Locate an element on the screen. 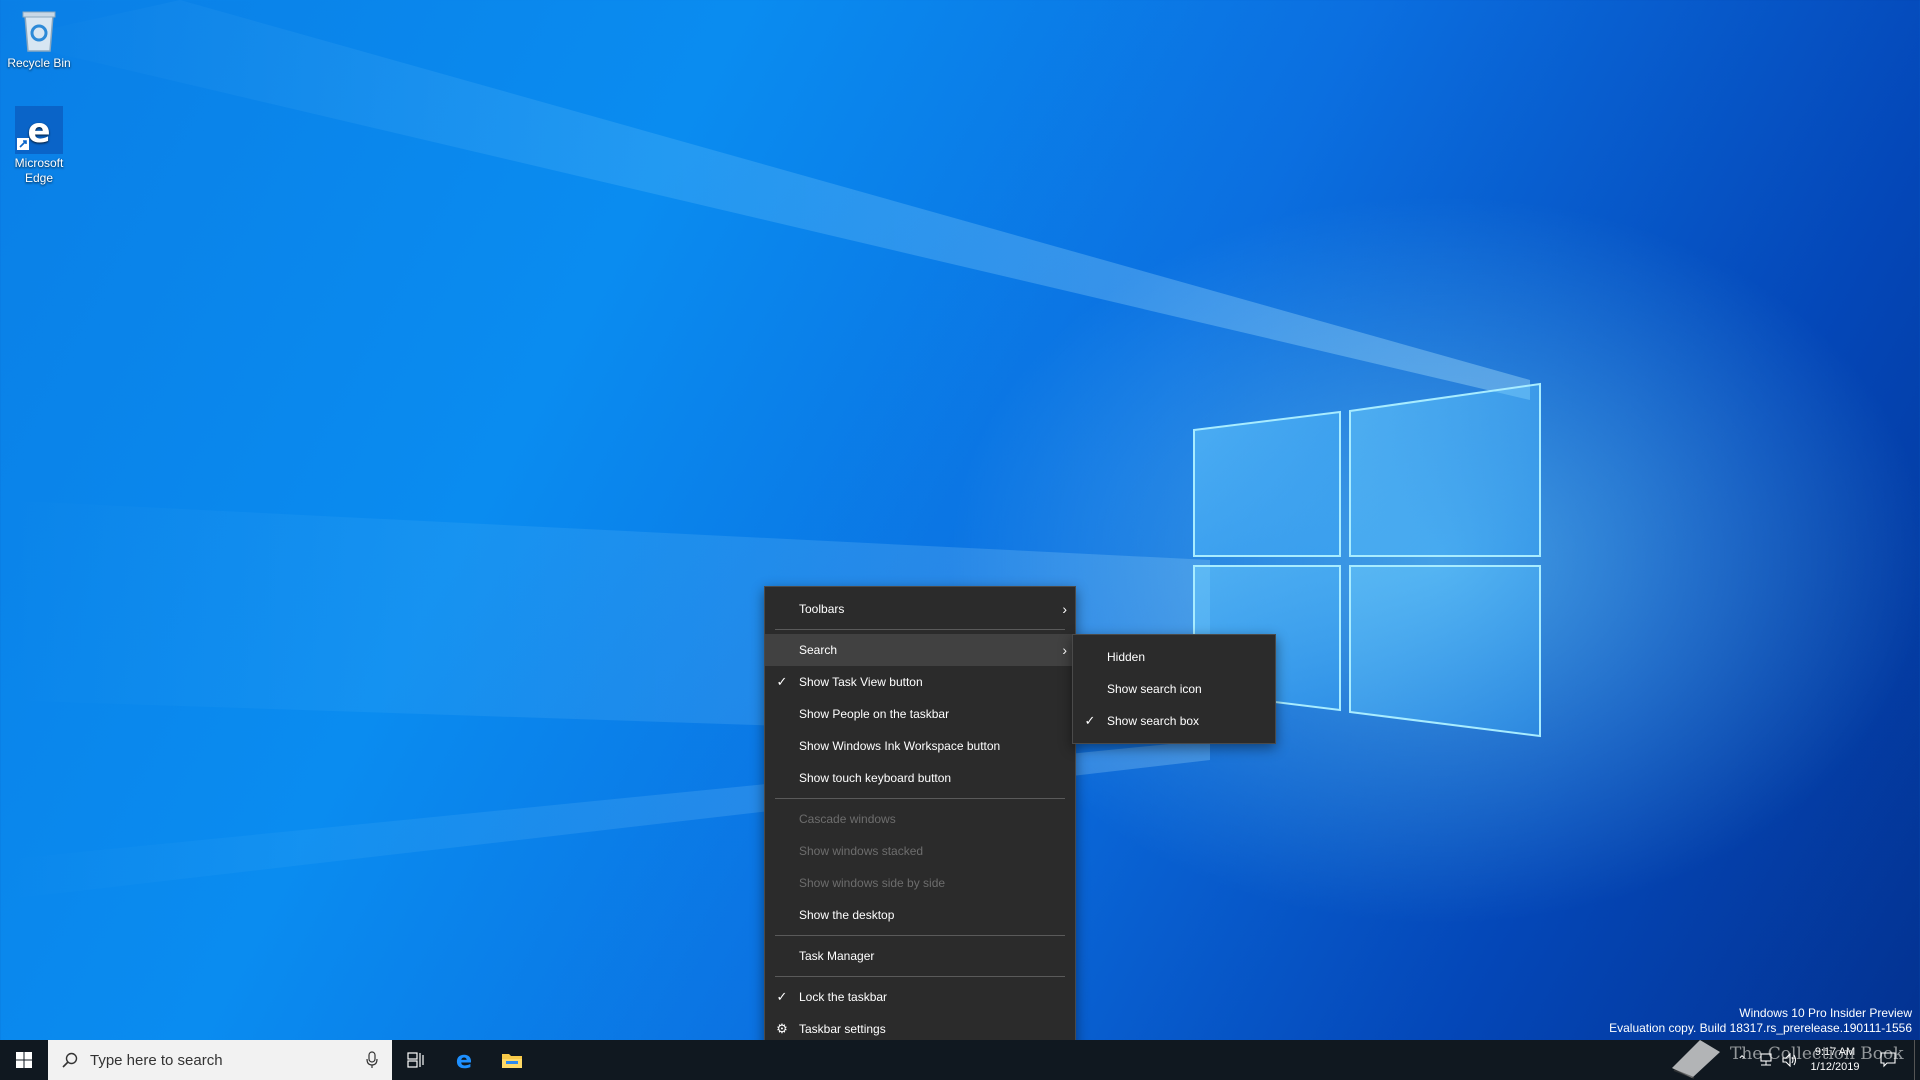 This screenshot has height=1080, width=1920. menu-item-cascade-windows: Cascade windows is located at coordinates (920, 819).